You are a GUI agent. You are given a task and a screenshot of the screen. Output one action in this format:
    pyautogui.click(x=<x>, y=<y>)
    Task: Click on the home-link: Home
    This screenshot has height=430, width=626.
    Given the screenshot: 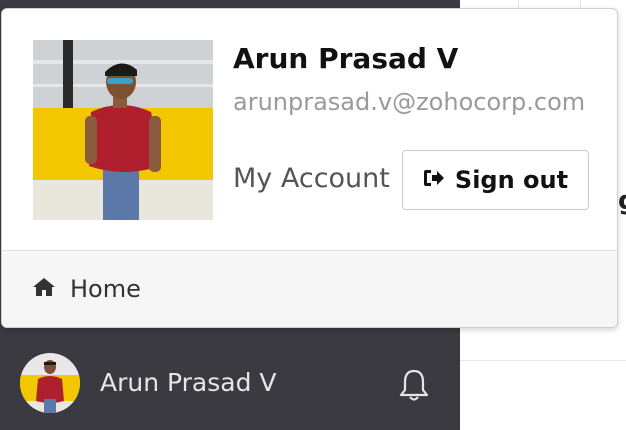 What is the action you would take?
    pyautogui.click(x=86, y=289)
    